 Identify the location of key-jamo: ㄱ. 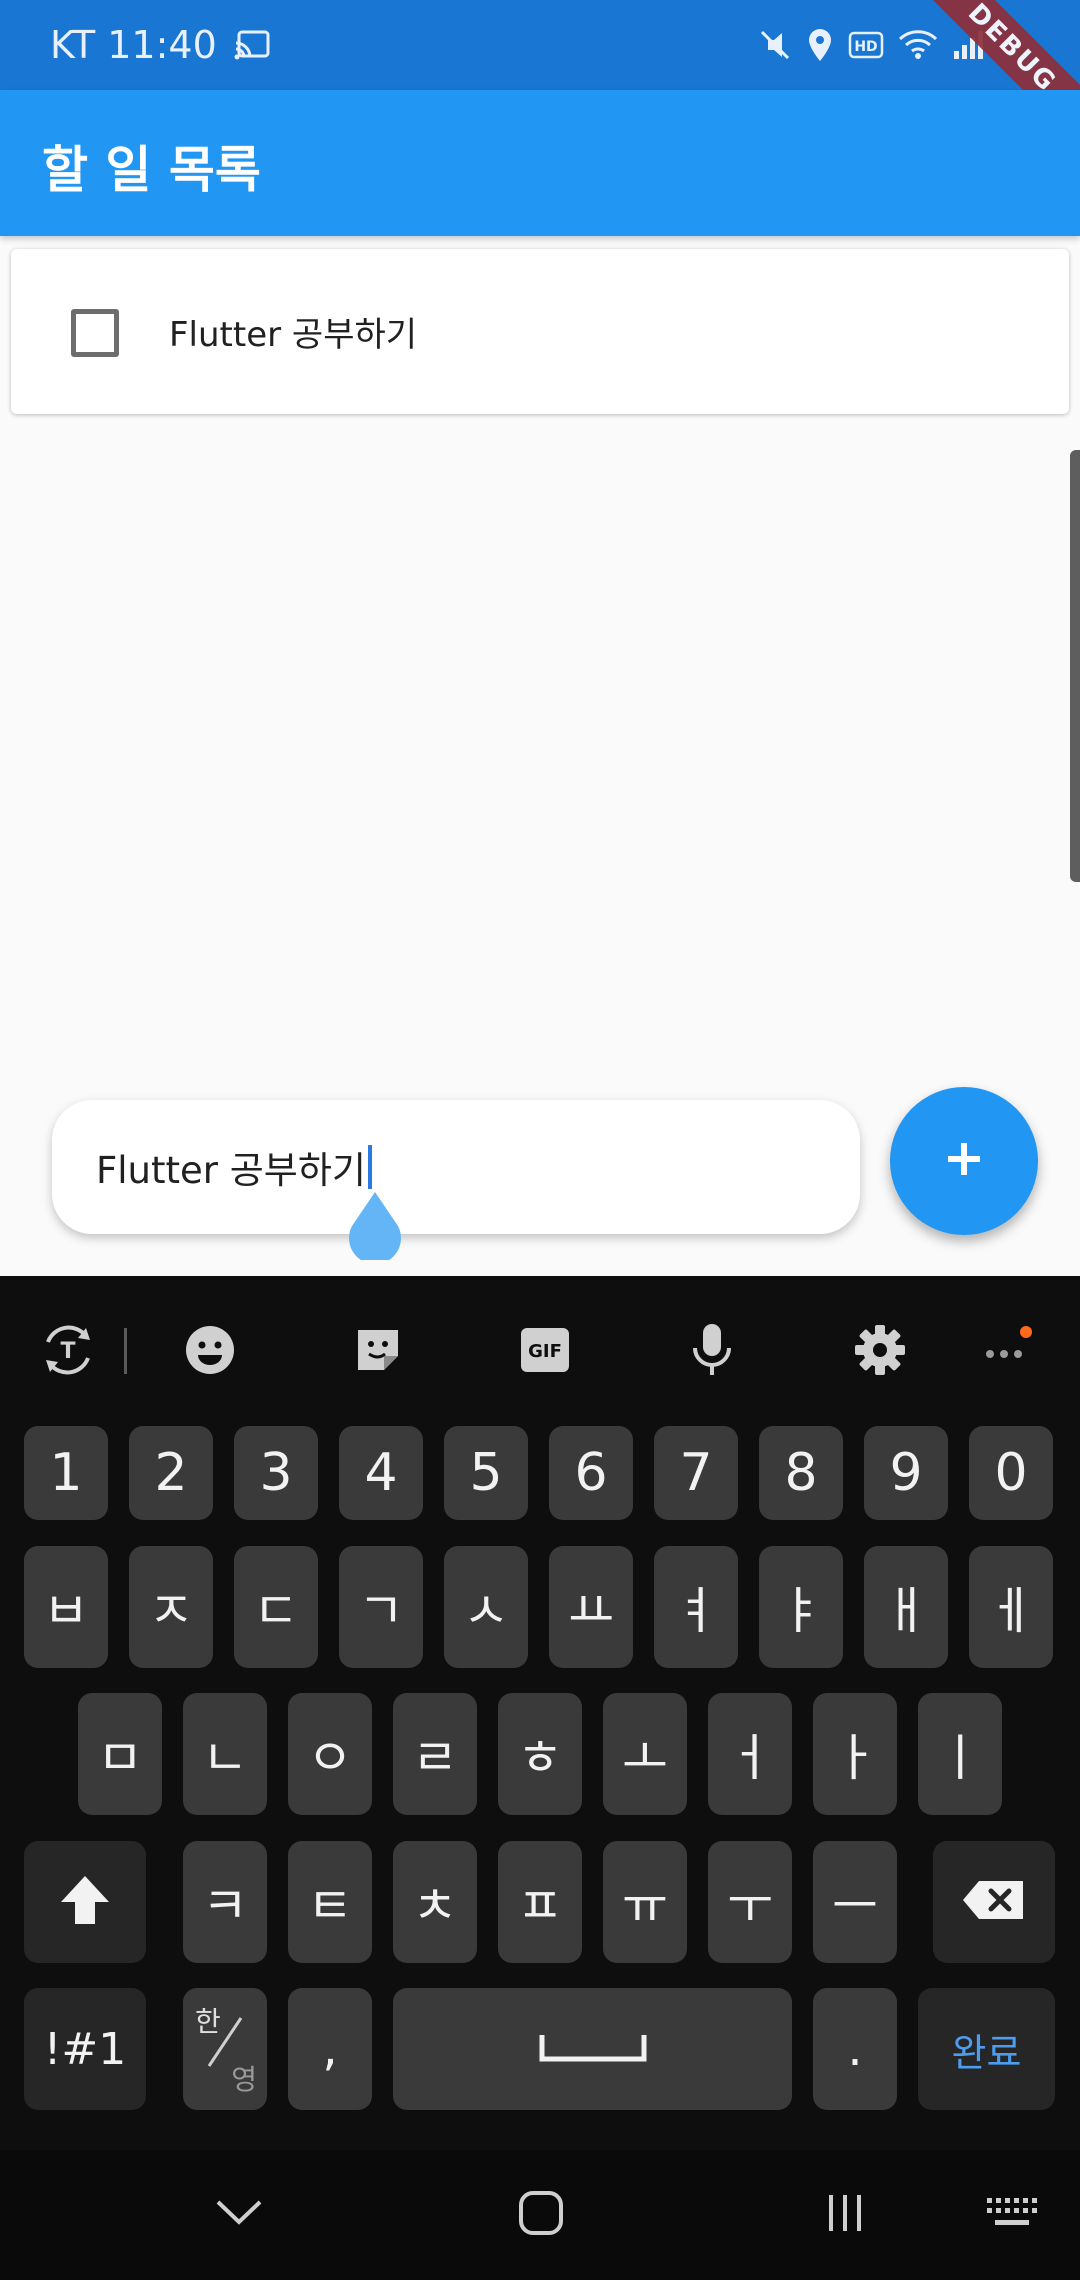
(381, 1607).